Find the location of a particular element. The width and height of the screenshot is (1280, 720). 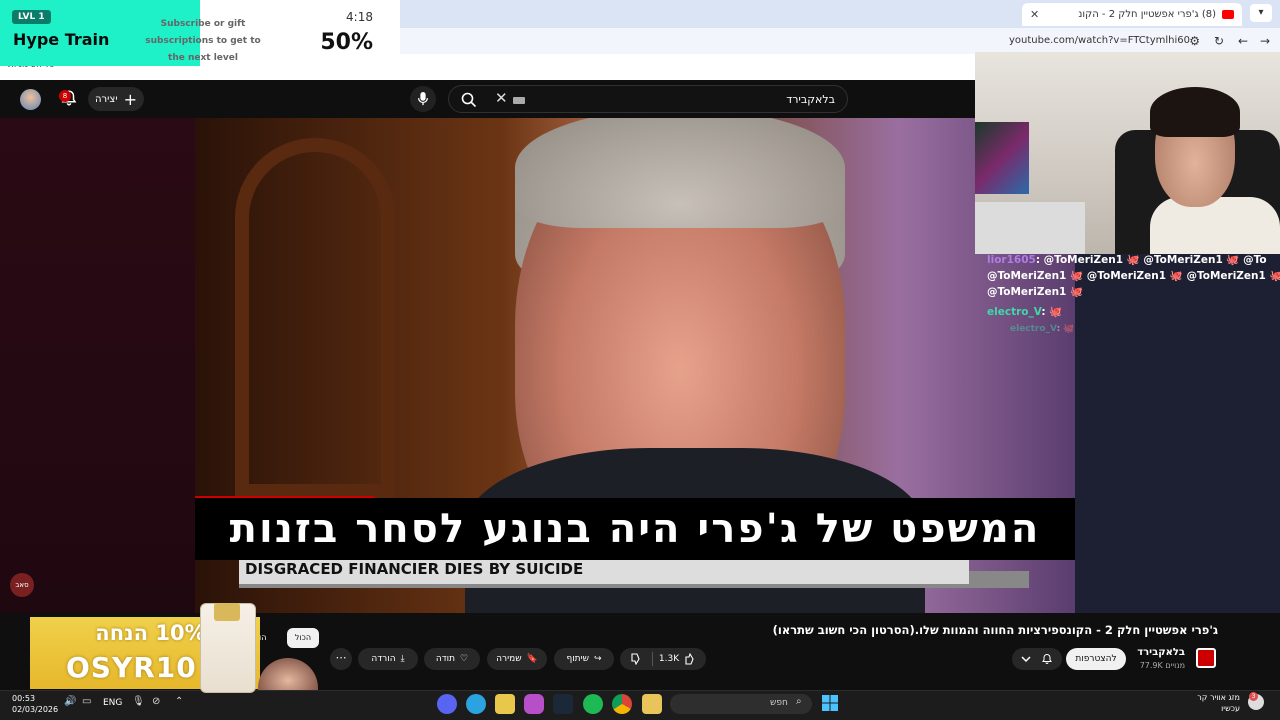

wall-poster is located at coordinates (1002, 158).